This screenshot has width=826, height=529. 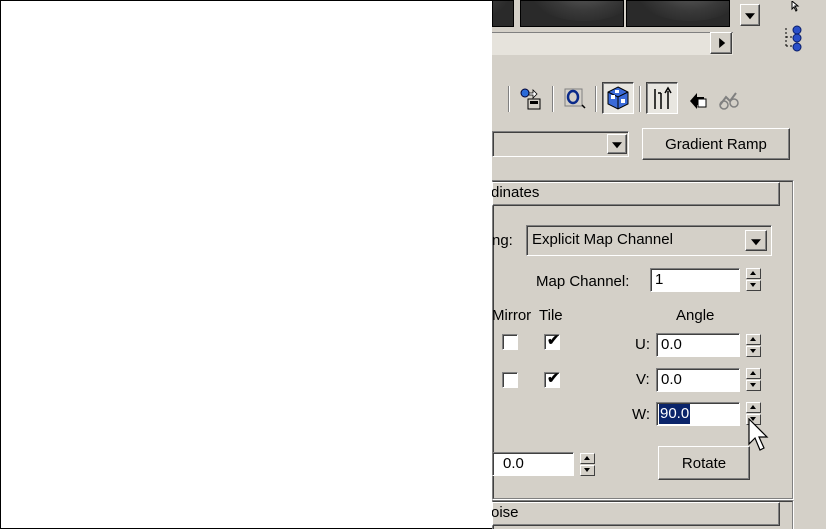 I want to click on options-icon, so click(x=792, y=37).